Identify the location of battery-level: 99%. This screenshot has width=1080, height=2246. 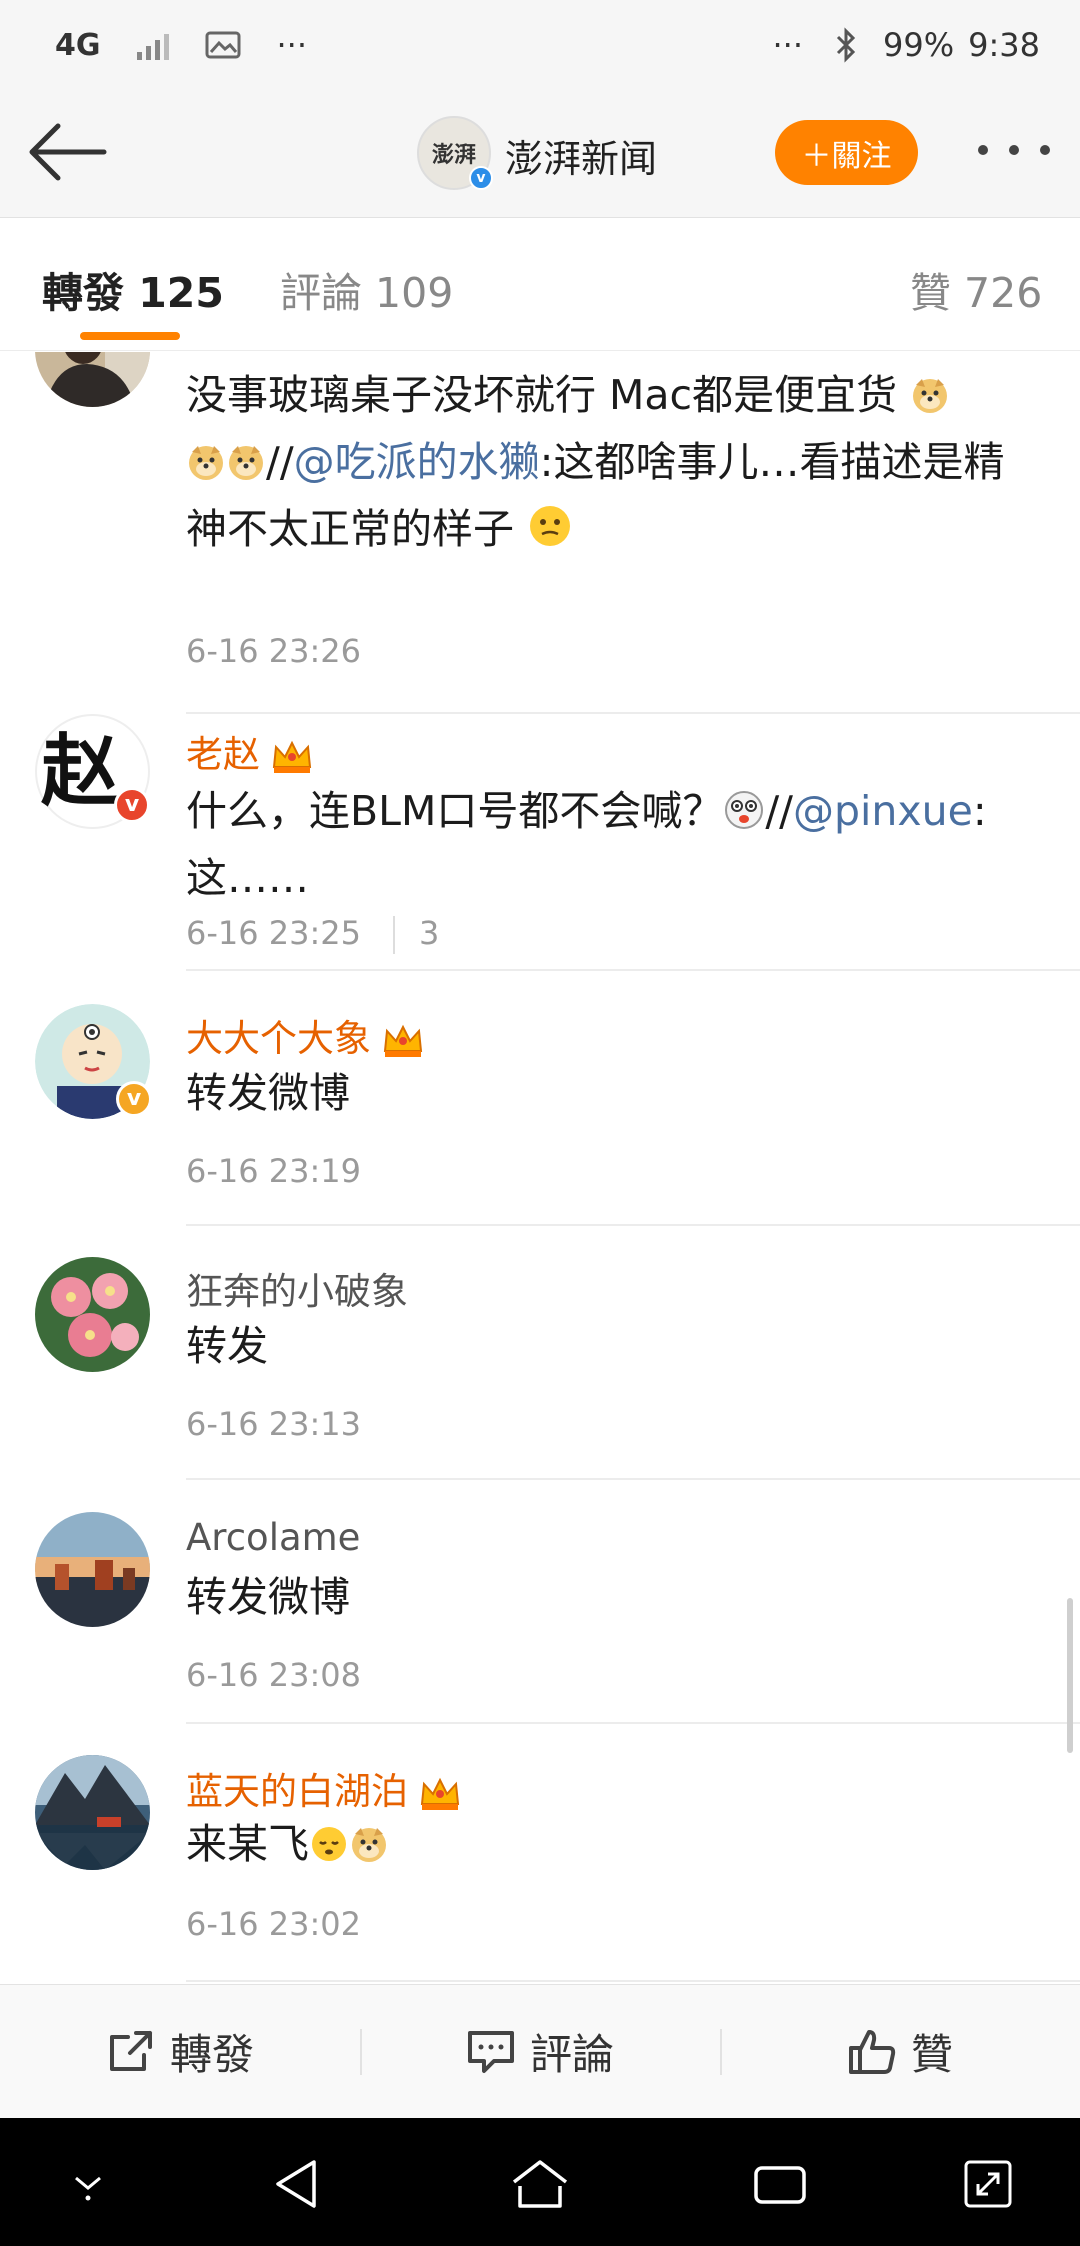
(919, 45).